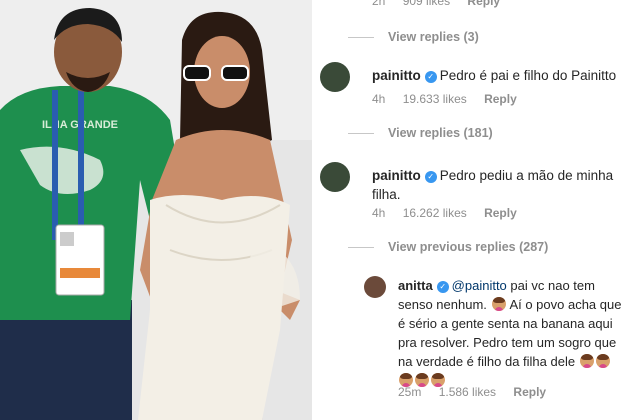 This screenshot has width=630, height=420. I want to click on comment-meta: 4h 19.633 likes Reply, so click(451, 99).